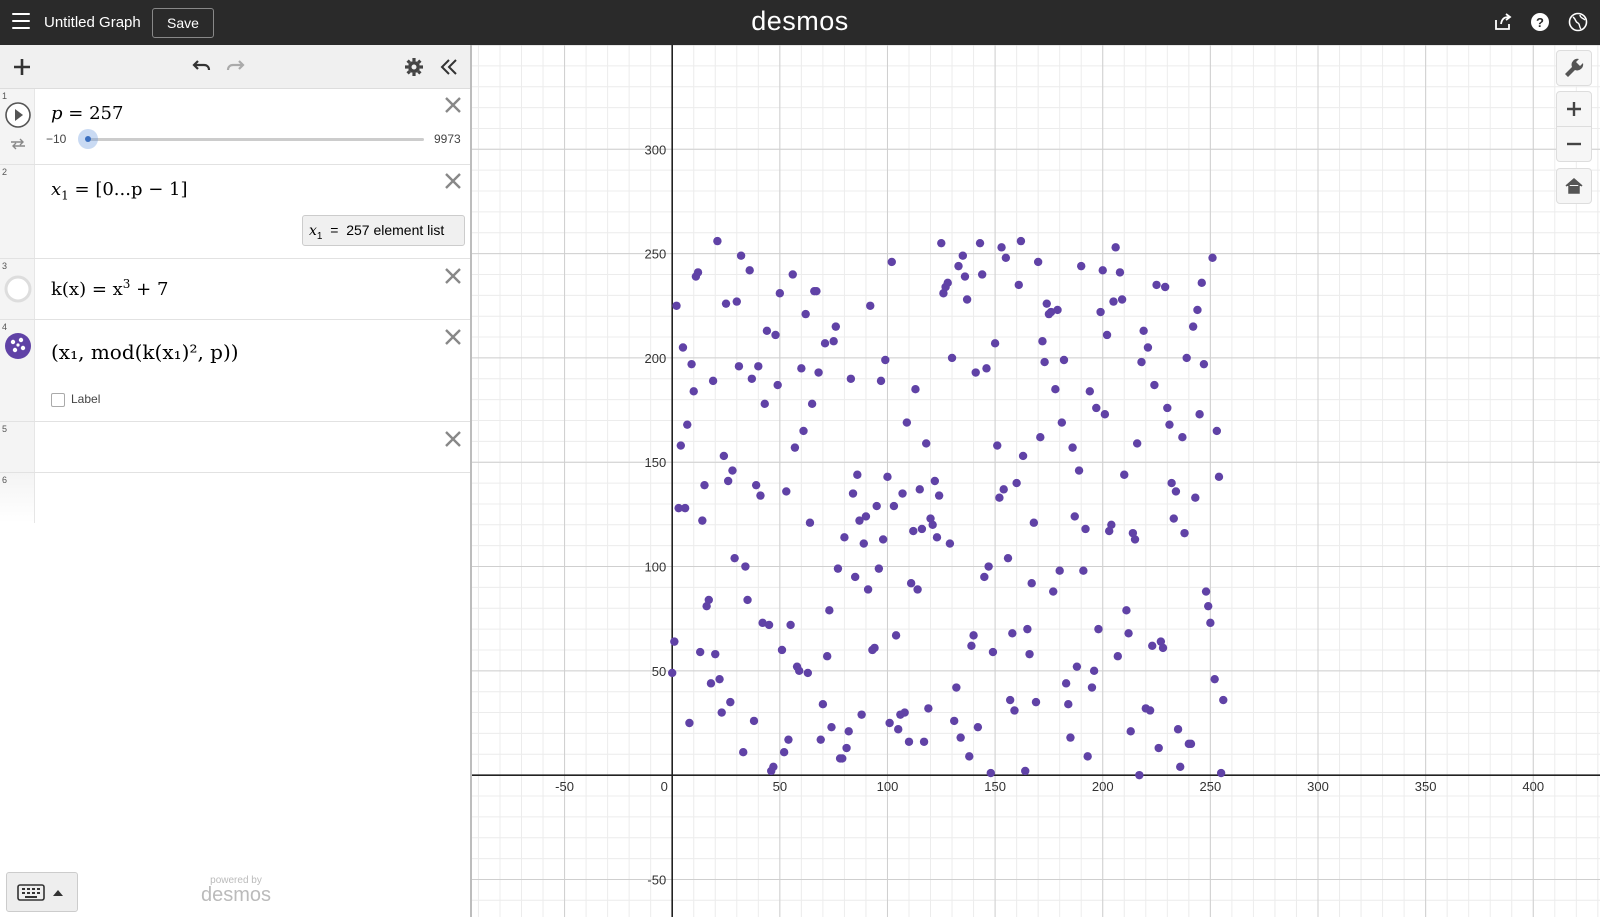 This screenshot has height=917, width=1600. Describe the element at coordinates (1574, 144) in the screenshot. I see `zoom-out-button` at that location.